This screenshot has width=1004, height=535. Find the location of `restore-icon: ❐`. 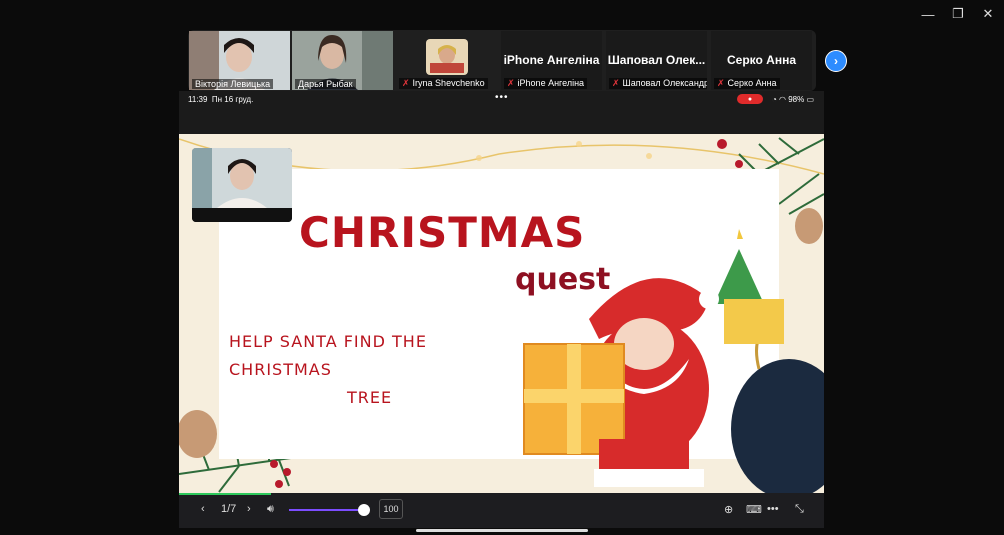

restore-icon: ❐ is located at coordinates (958, 14).